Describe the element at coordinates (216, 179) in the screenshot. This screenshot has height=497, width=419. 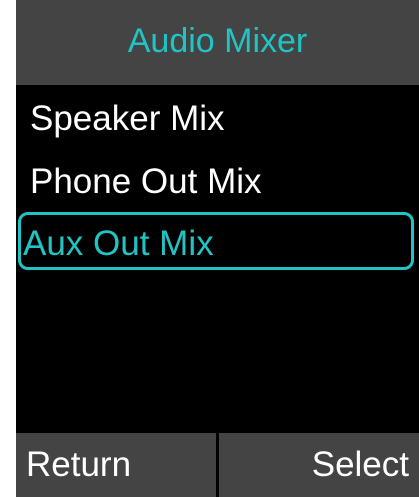
I see `menu-item-phone-out-mix: Phone Out Mix` at that location.